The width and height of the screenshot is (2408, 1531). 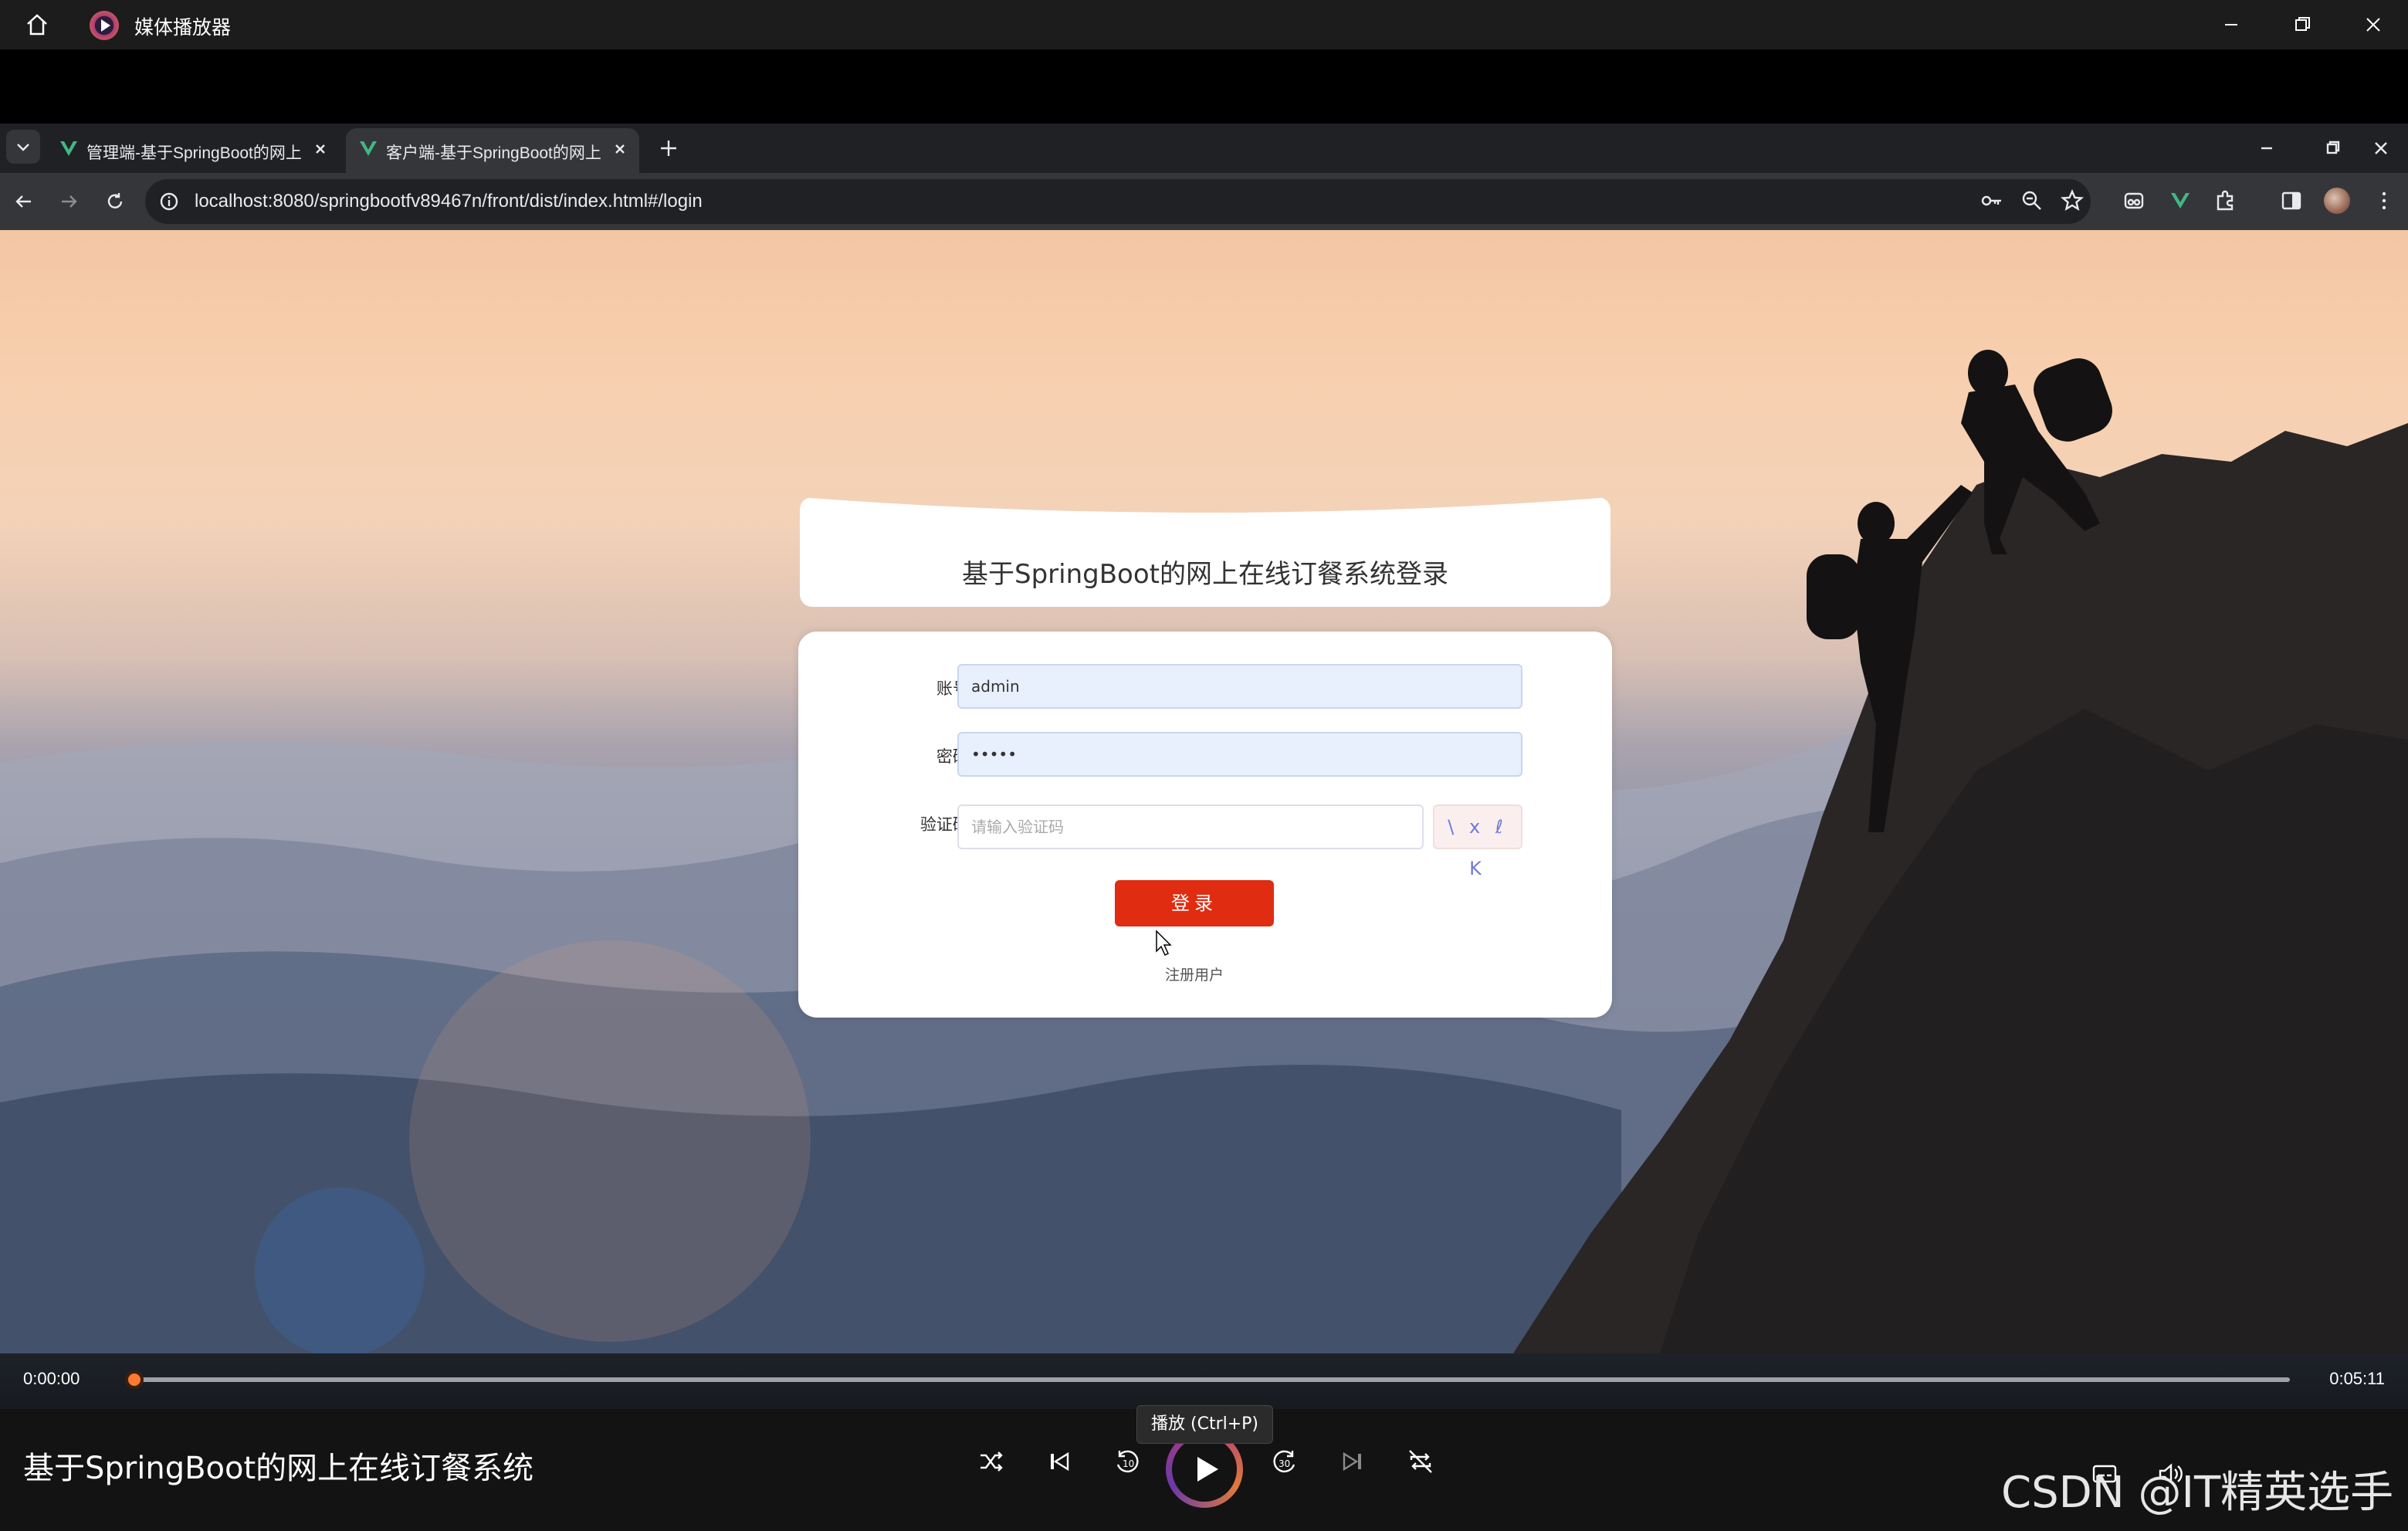 I want to click on letterbox-band, so click(x=1204, y=86).